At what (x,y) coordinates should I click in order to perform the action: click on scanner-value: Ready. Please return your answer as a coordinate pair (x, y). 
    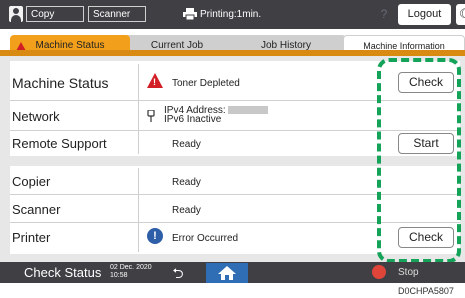
    Looking at the image, I should click on (186, 210).